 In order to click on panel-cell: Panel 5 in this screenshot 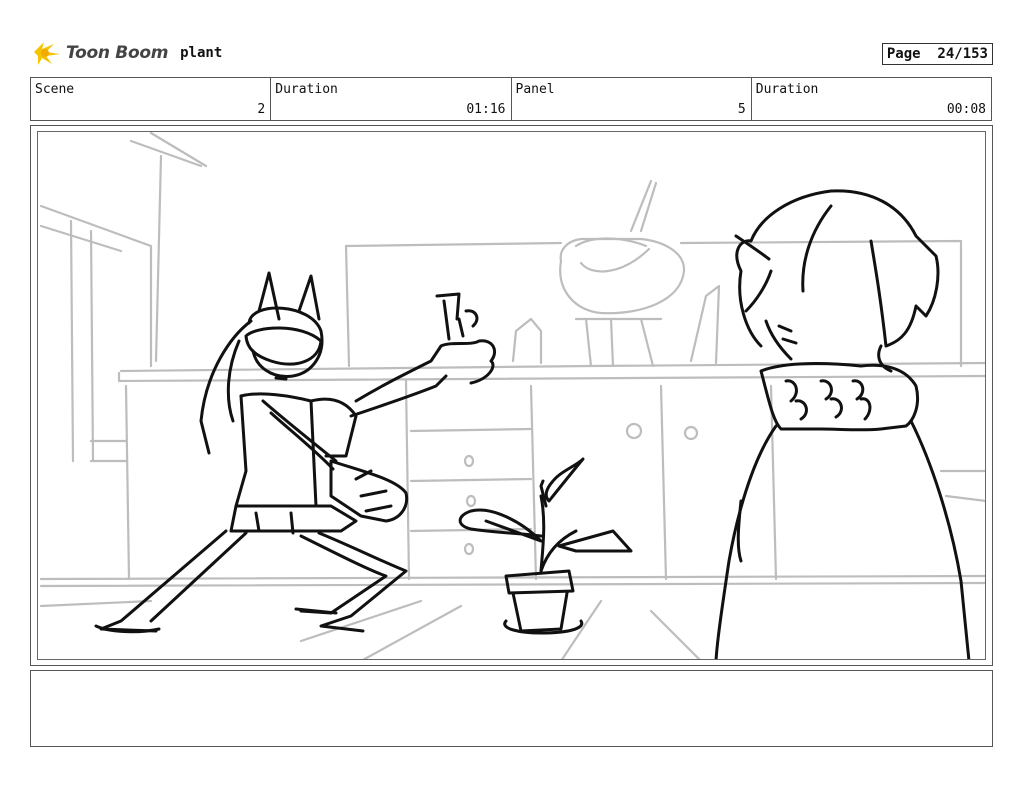, I will do `click(632, 99)`.